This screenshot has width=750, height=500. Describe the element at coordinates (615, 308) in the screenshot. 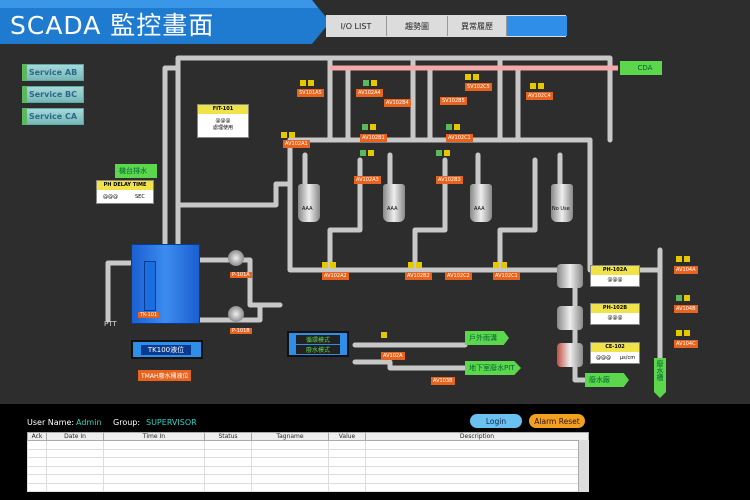

I see `ph-102b-title: PH-102B` at that location.